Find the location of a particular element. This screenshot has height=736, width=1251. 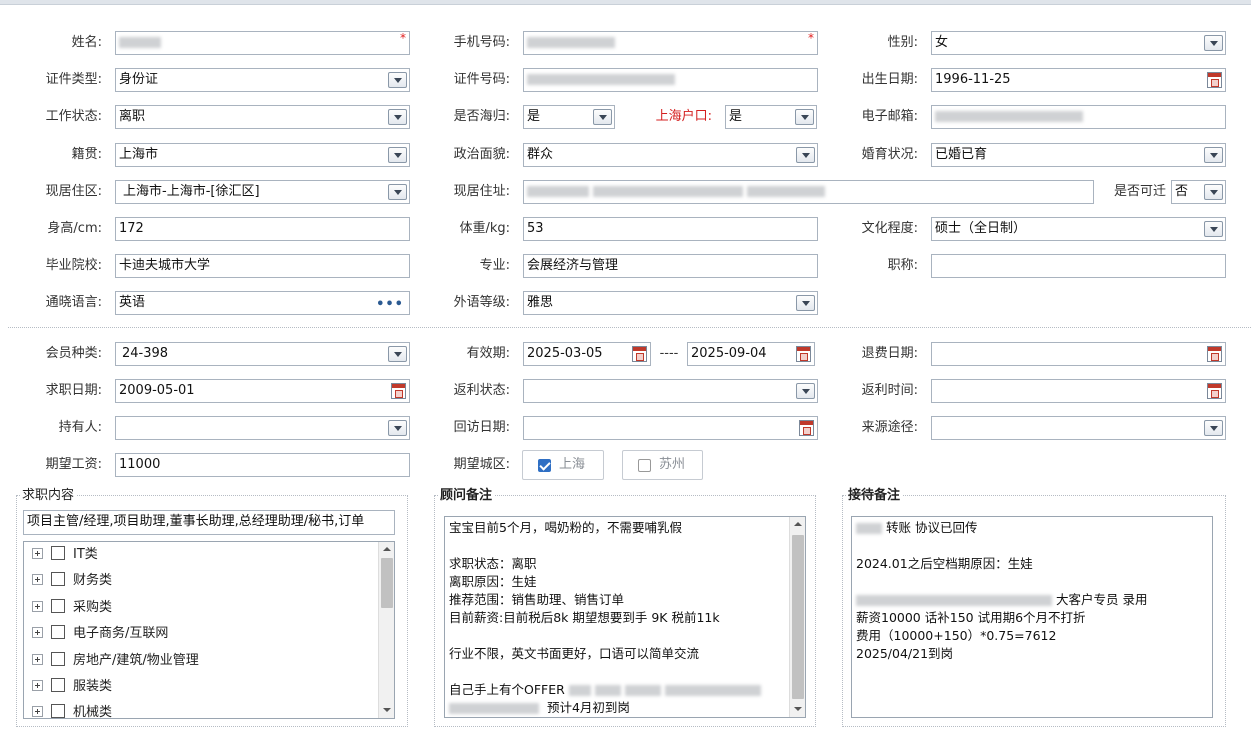

valid-to-field: 2025-09-04 is located at coordinates (751, 354).